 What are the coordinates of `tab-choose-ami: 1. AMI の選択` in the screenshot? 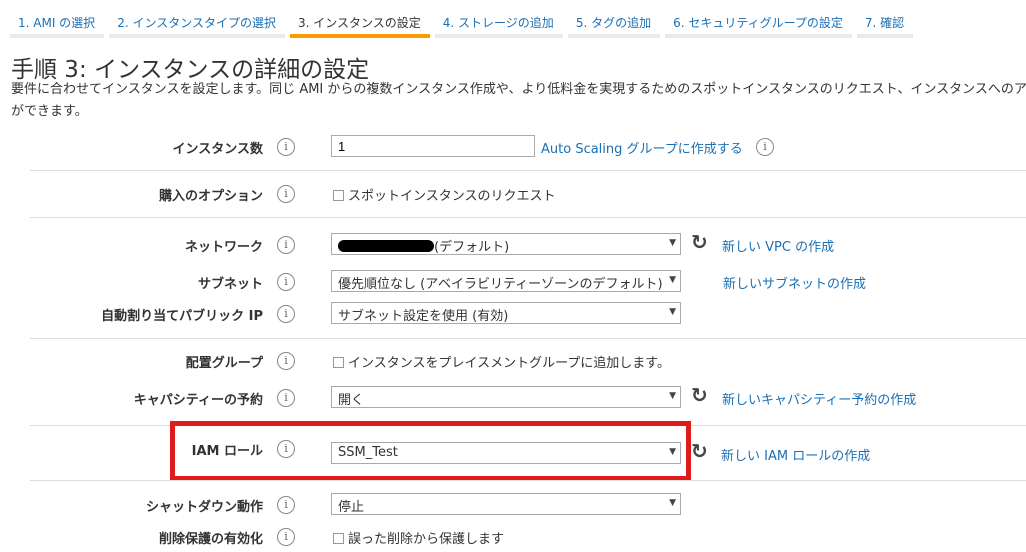 It's located at (57, 19).